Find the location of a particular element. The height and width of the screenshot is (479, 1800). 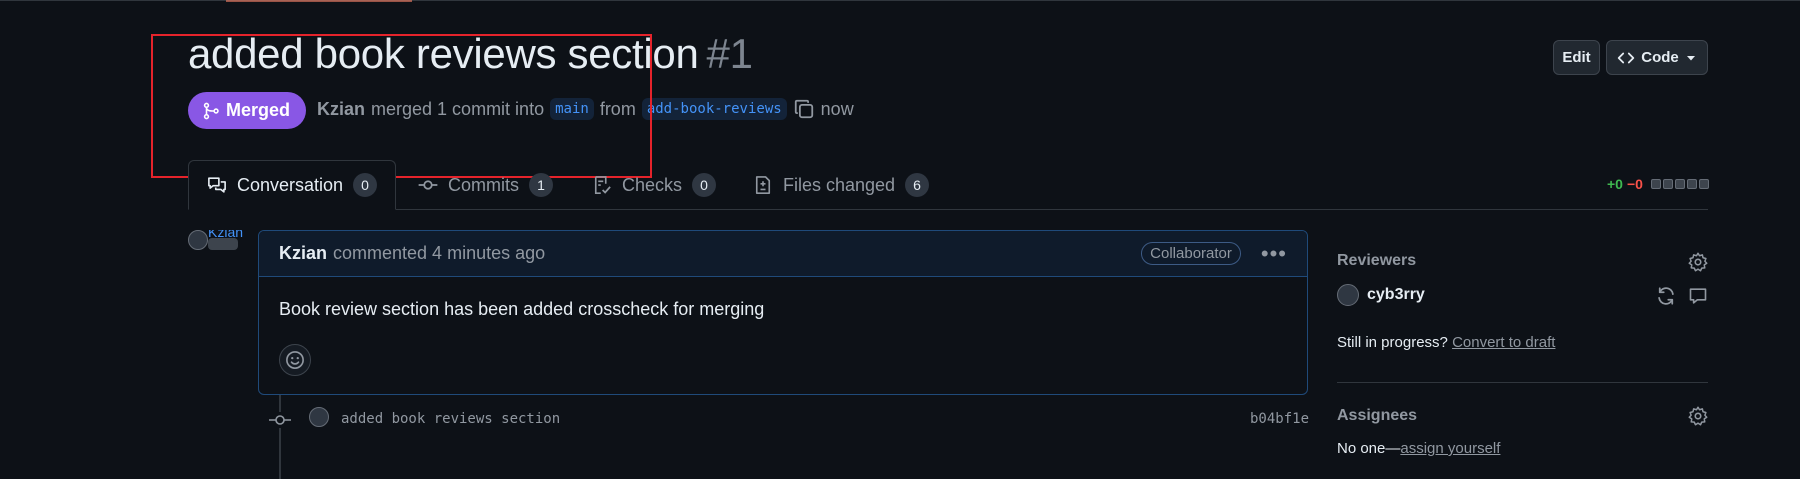

commit-icon is located at coordinates (428, 185).